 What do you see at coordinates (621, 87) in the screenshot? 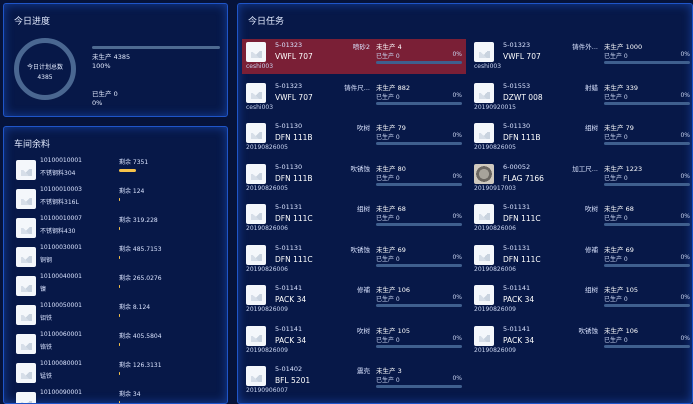
I see `task-unproduced: 未生产 339` at bounding box center [621, 87].